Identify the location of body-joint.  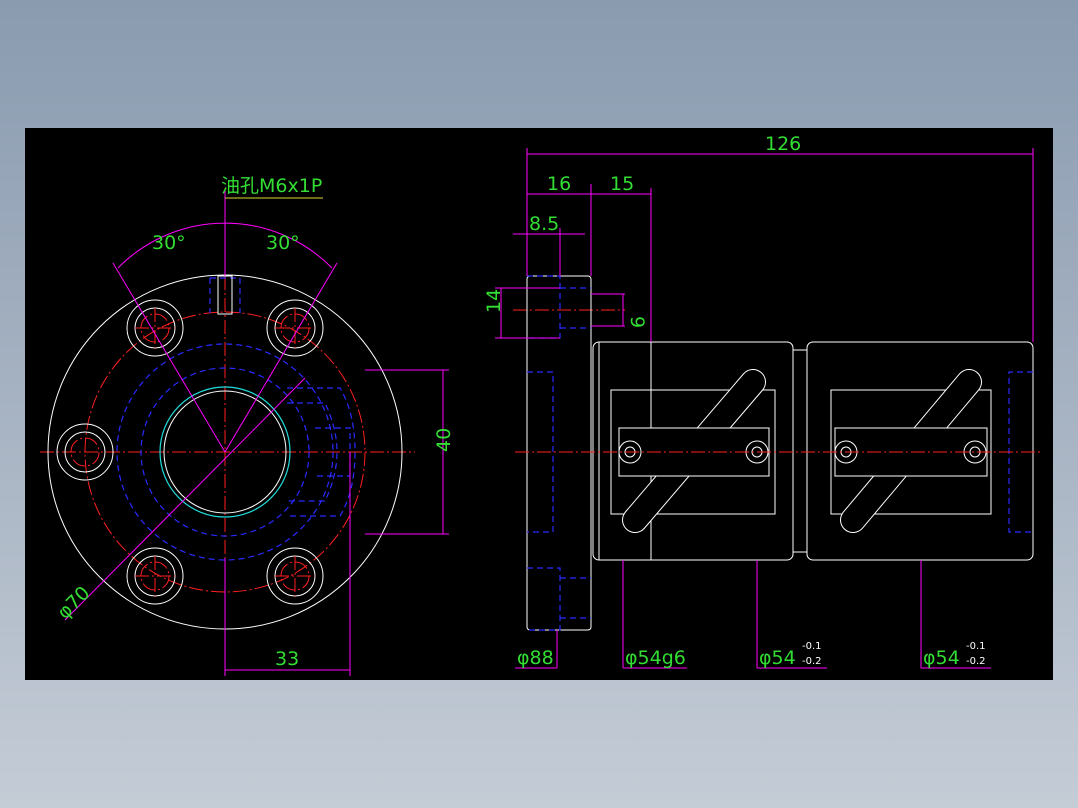
(800, 451).